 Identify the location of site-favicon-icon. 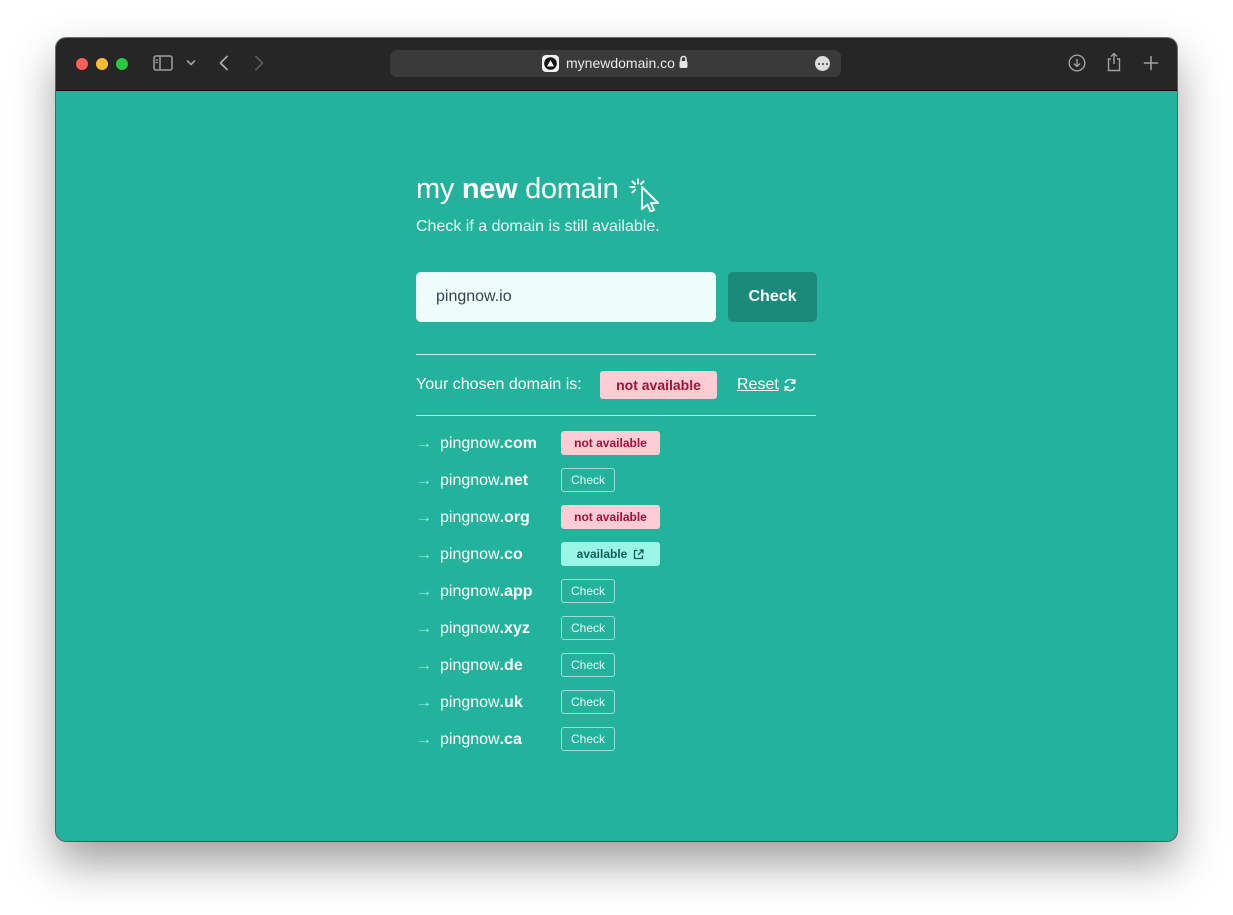
(550, 63).